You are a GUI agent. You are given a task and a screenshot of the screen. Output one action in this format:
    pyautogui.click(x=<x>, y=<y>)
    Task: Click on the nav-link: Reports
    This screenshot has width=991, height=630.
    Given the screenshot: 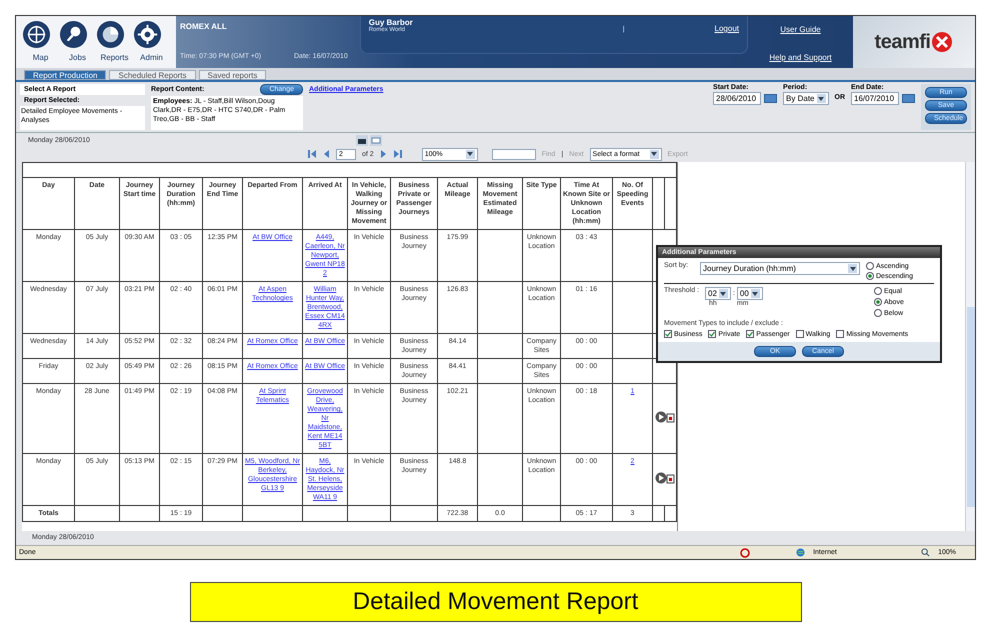 What is the action you would take?
    pyautogui.click(x=114, y=57)
    